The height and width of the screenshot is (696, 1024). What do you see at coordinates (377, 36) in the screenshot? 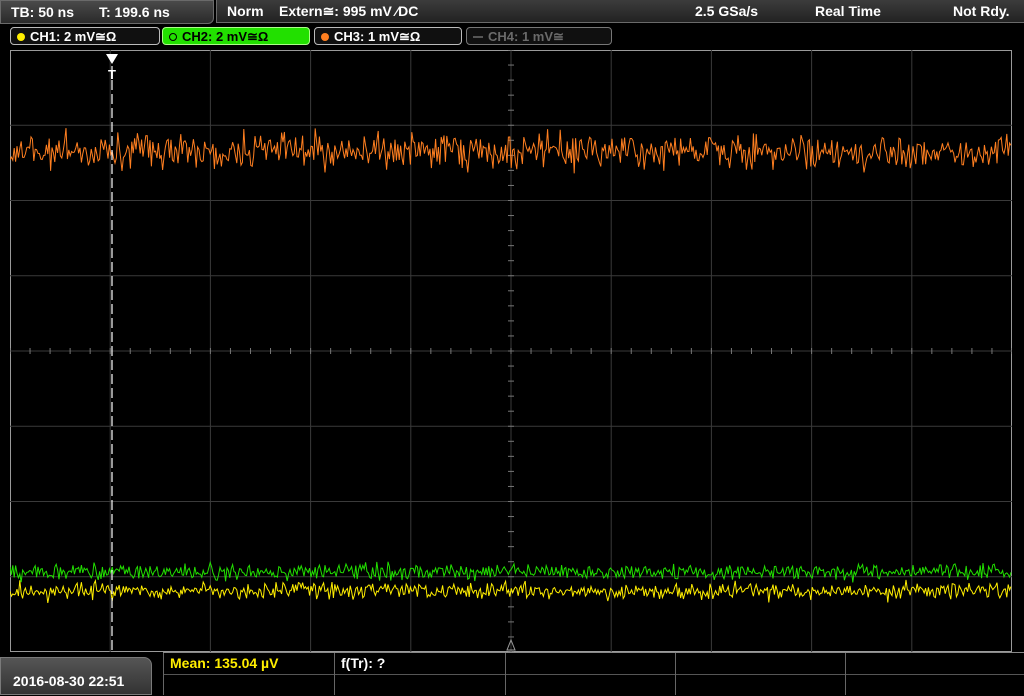
I see `channel-3-label: CH3: 1 mV≅Ω` at bounding box center [377, 36].